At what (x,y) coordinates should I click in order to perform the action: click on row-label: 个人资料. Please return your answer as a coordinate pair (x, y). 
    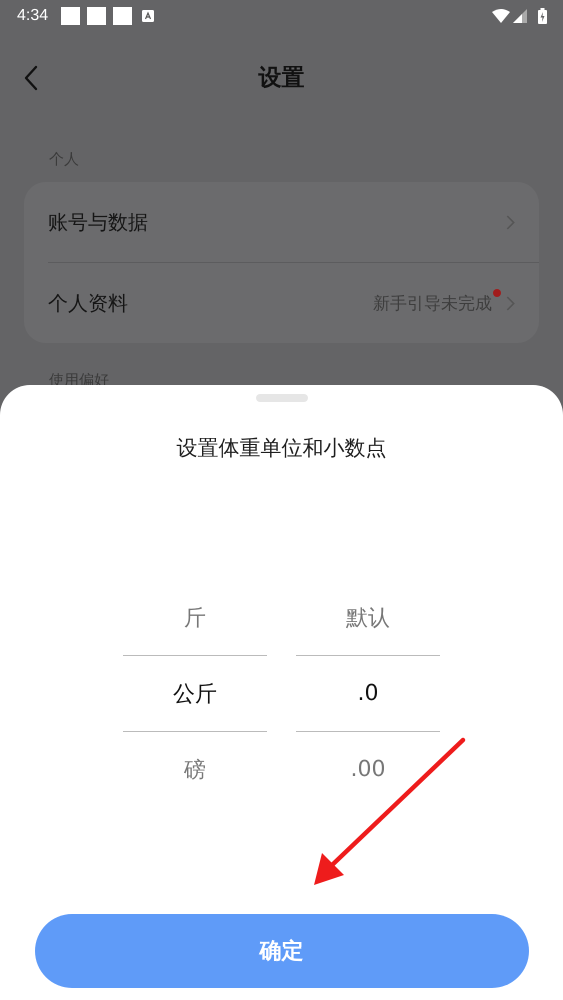
    Looking at the image, I should click on (88, 303).